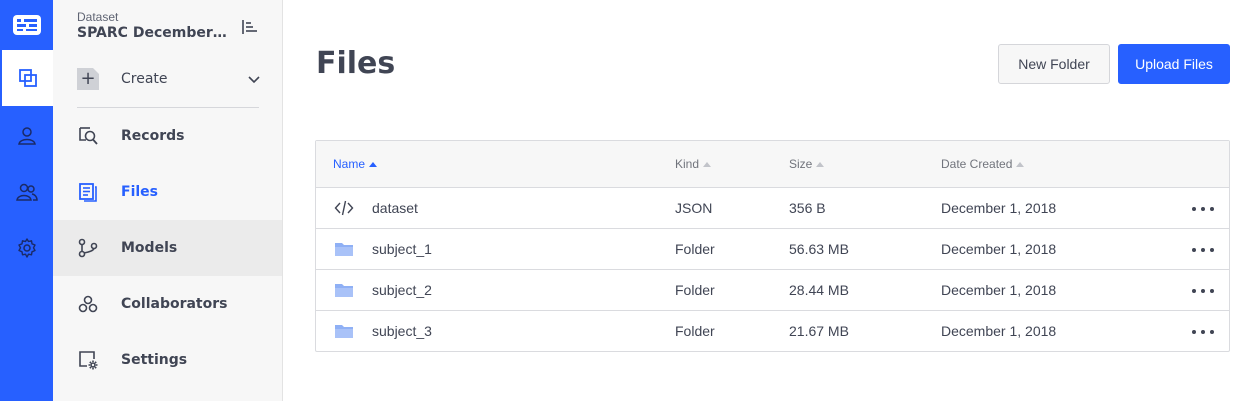  Describe the element at coordinates (153, 136) in the screenshot. I see `sidebar-item-label: Records` at that location.